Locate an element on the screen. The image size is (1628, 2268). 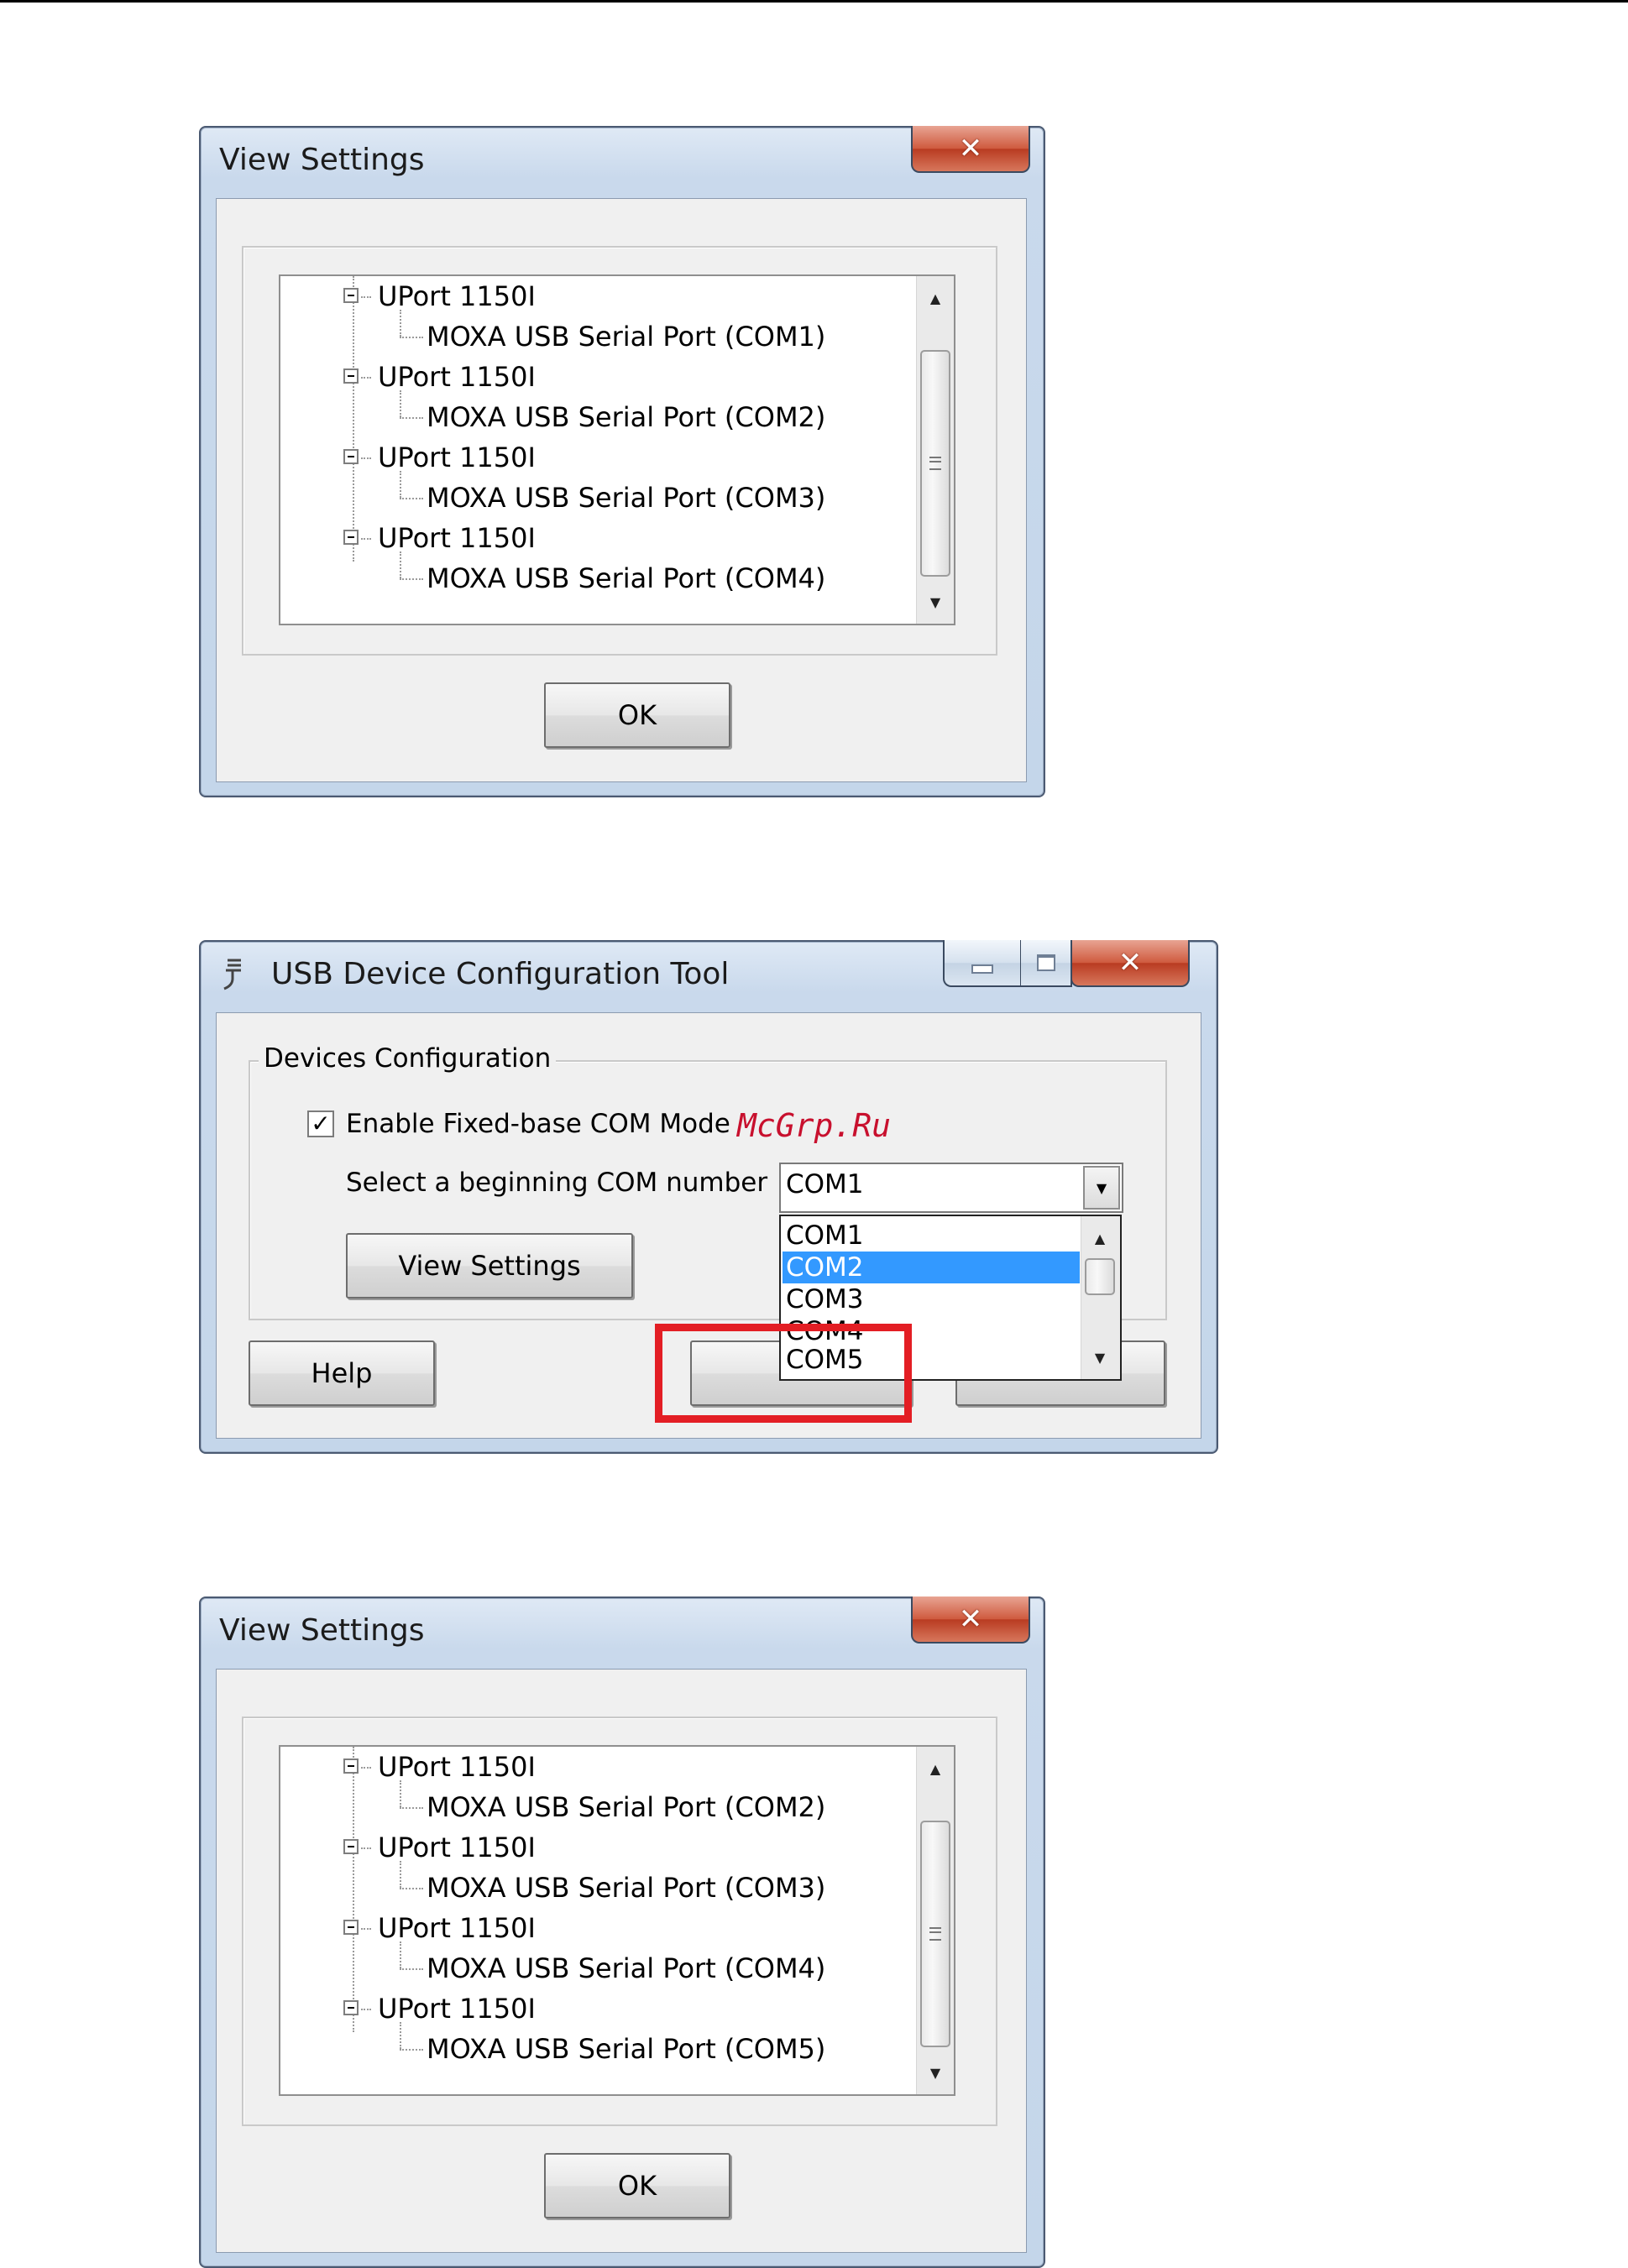
window-title: USB Device Configuration Tool is located at coordinates (500, 974).